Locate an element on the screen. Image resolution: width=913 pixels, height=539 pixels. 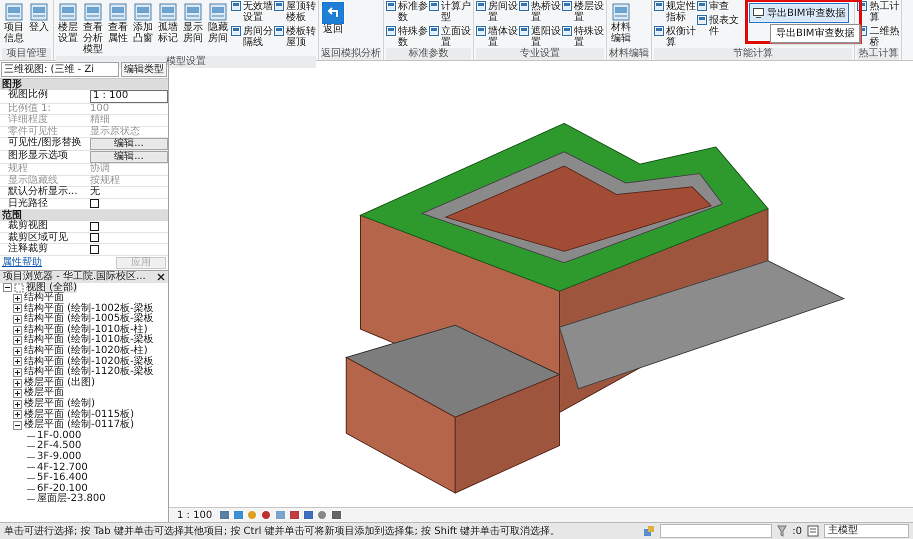
ribbon-button: 特殊参数 is located at coordinates (407, 37).